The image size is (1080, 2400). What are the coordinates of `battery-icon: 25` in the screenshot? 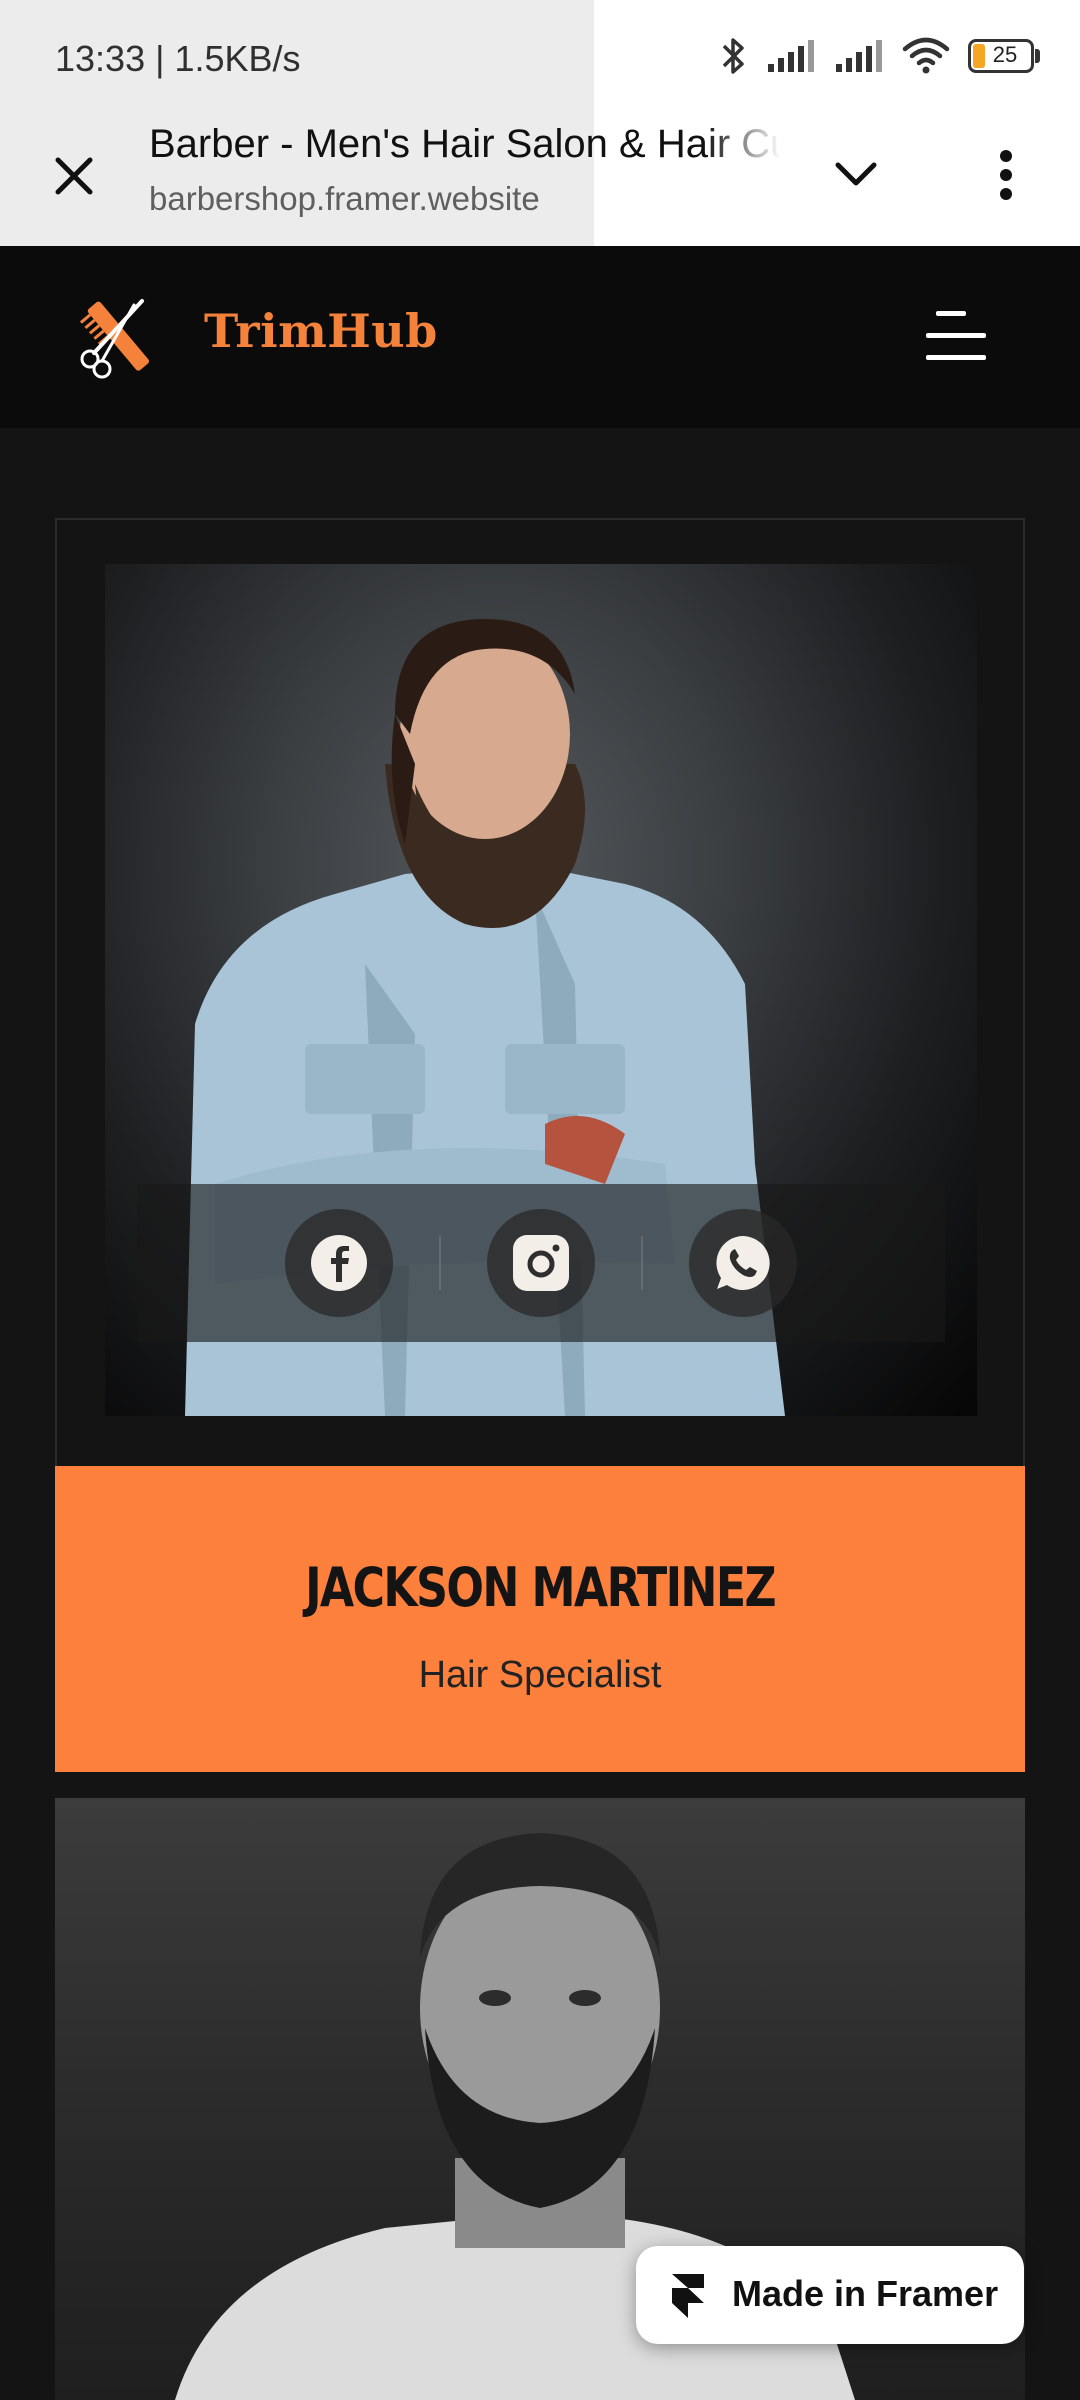 It's located at (1004, 56).